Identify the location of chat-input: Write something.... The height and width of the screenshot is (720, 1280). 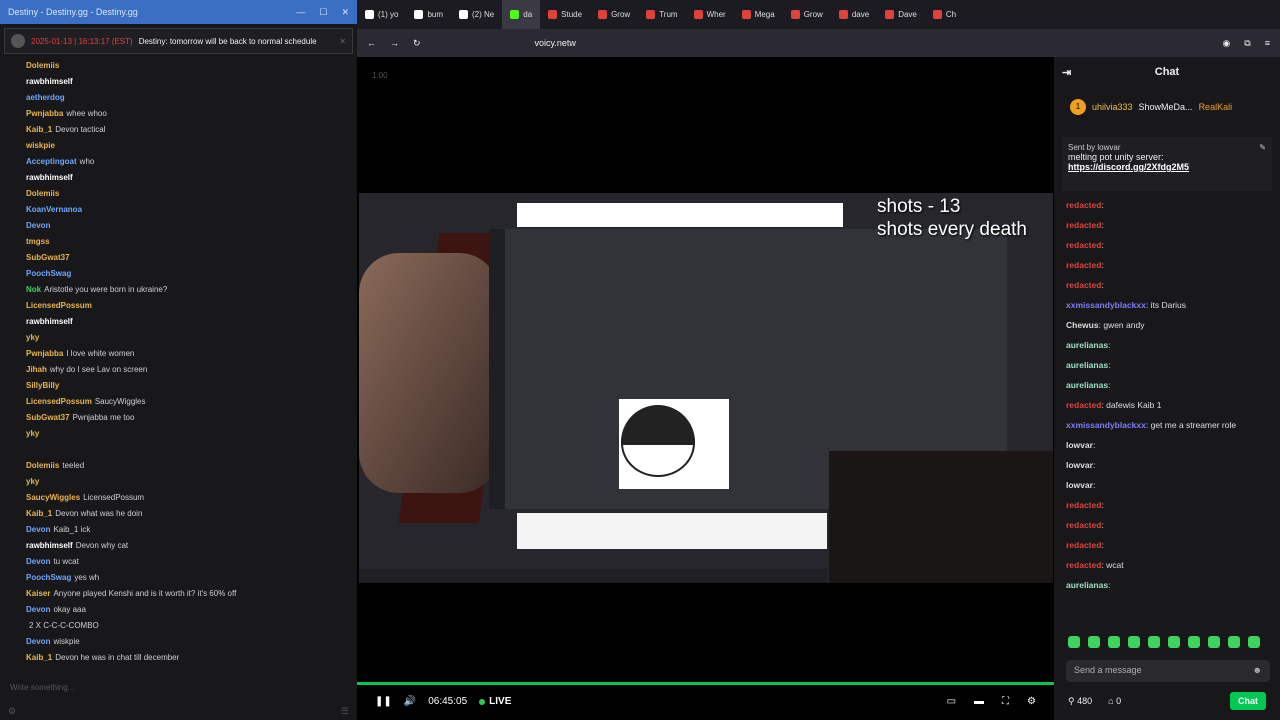
(178, 688).